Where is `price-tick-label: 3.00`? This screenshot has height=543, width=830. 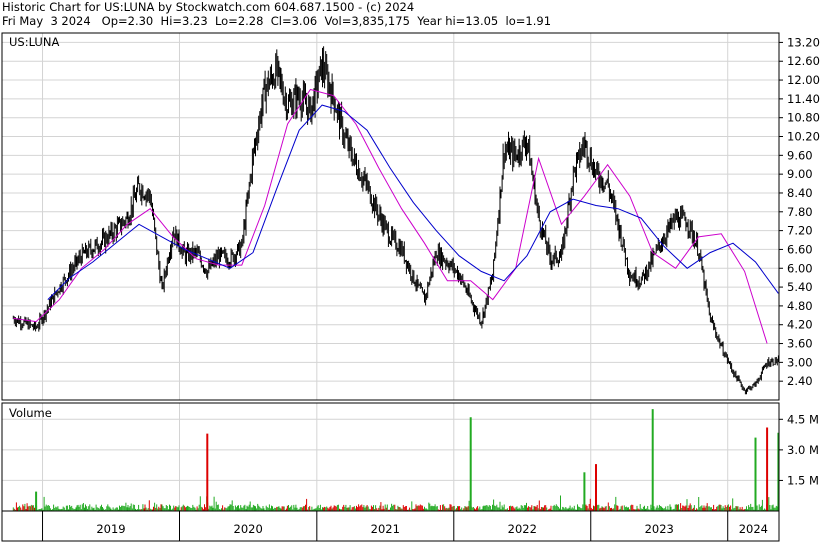
price-tick-label: 3.00 is located at coordinates (800, 362).